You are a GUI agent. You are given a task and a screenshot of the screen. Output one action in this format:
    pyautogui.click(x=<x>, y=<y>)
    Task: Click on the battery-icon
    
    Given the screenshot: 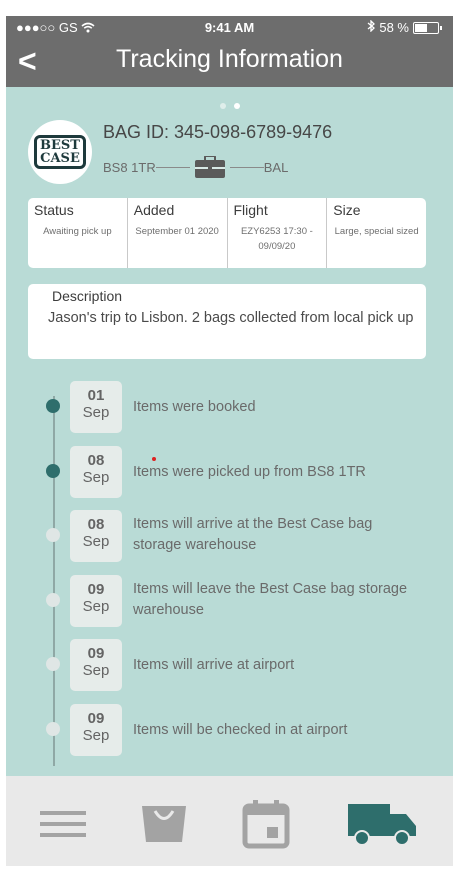 What is the action you would take?
    pyautogui.click(x=427, y=27)
    